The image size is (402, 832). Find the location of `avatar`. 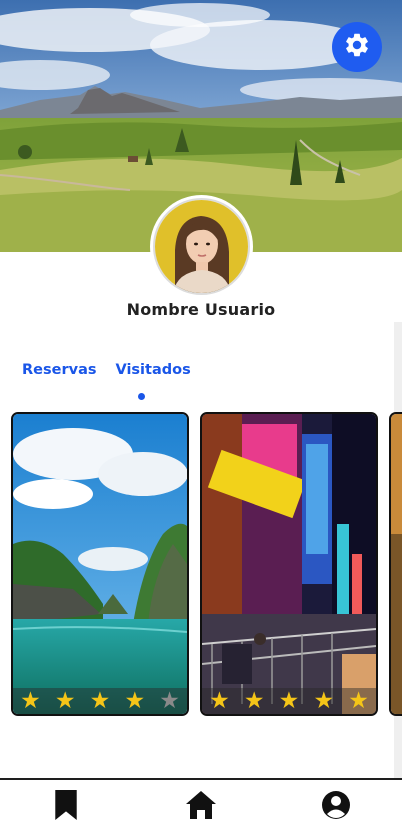

avatar is located at coordinates (201, 246).